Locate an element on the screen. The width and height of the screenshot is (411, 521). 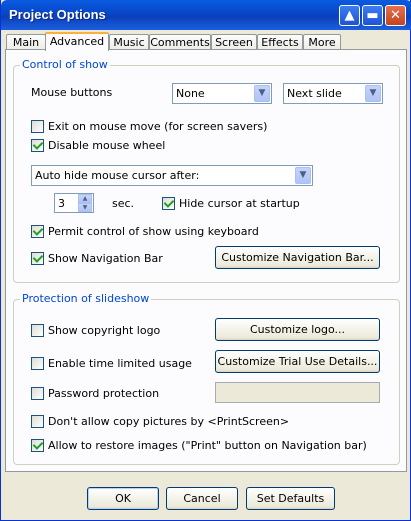
show-navigation-bar-checkbox is located at coordinates (37, 258).